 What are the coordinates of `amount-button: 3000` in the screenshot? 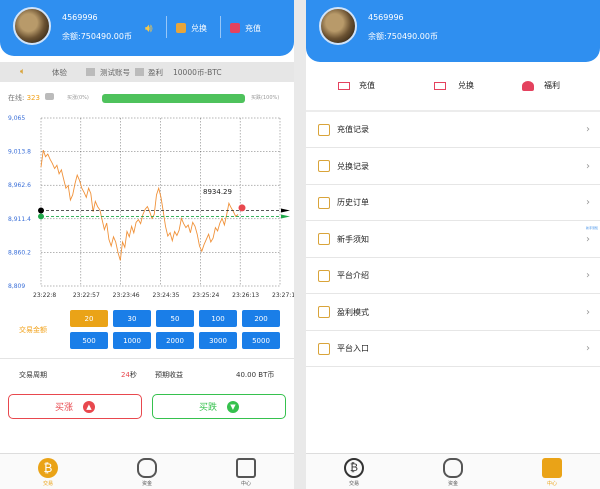 It's located at (218, 340).